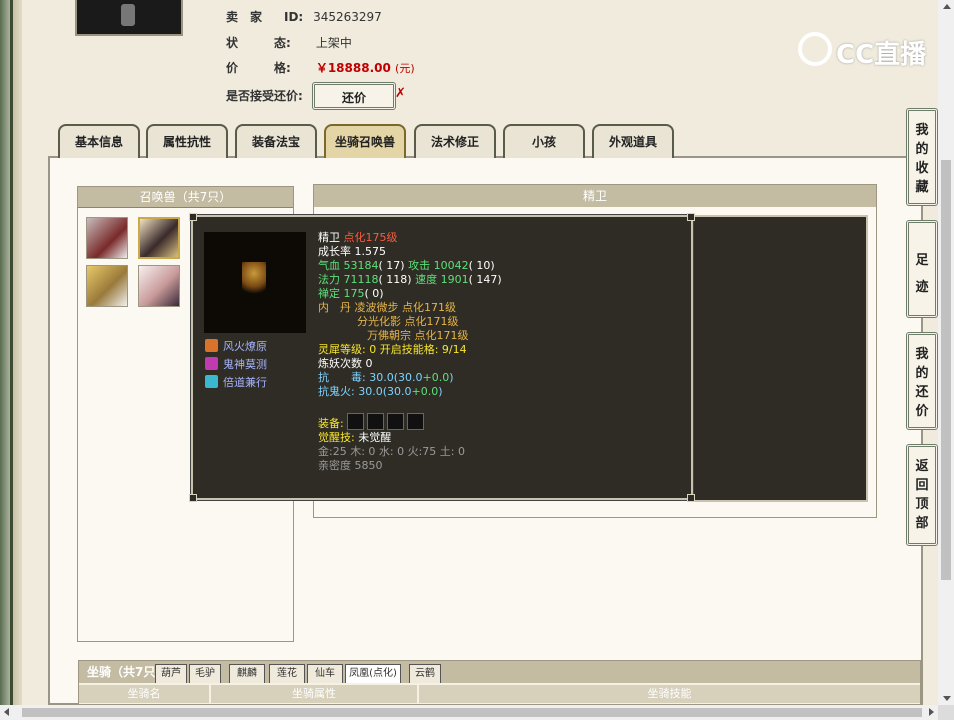 This screenshot has width=954, height=720. I want to click on price-row: 价 格: ￥18888.00 (元), so click(320, 68).